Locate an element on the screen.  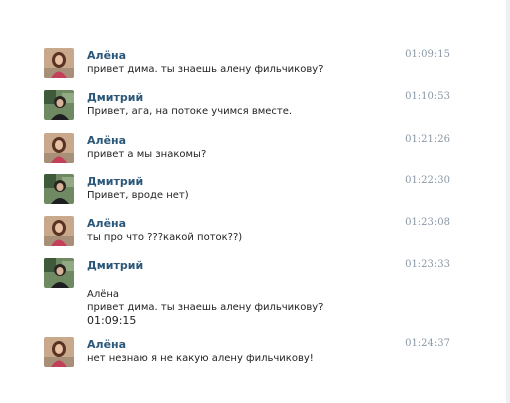
message-time: 01:22:30 is located at coordinates (427, 180).